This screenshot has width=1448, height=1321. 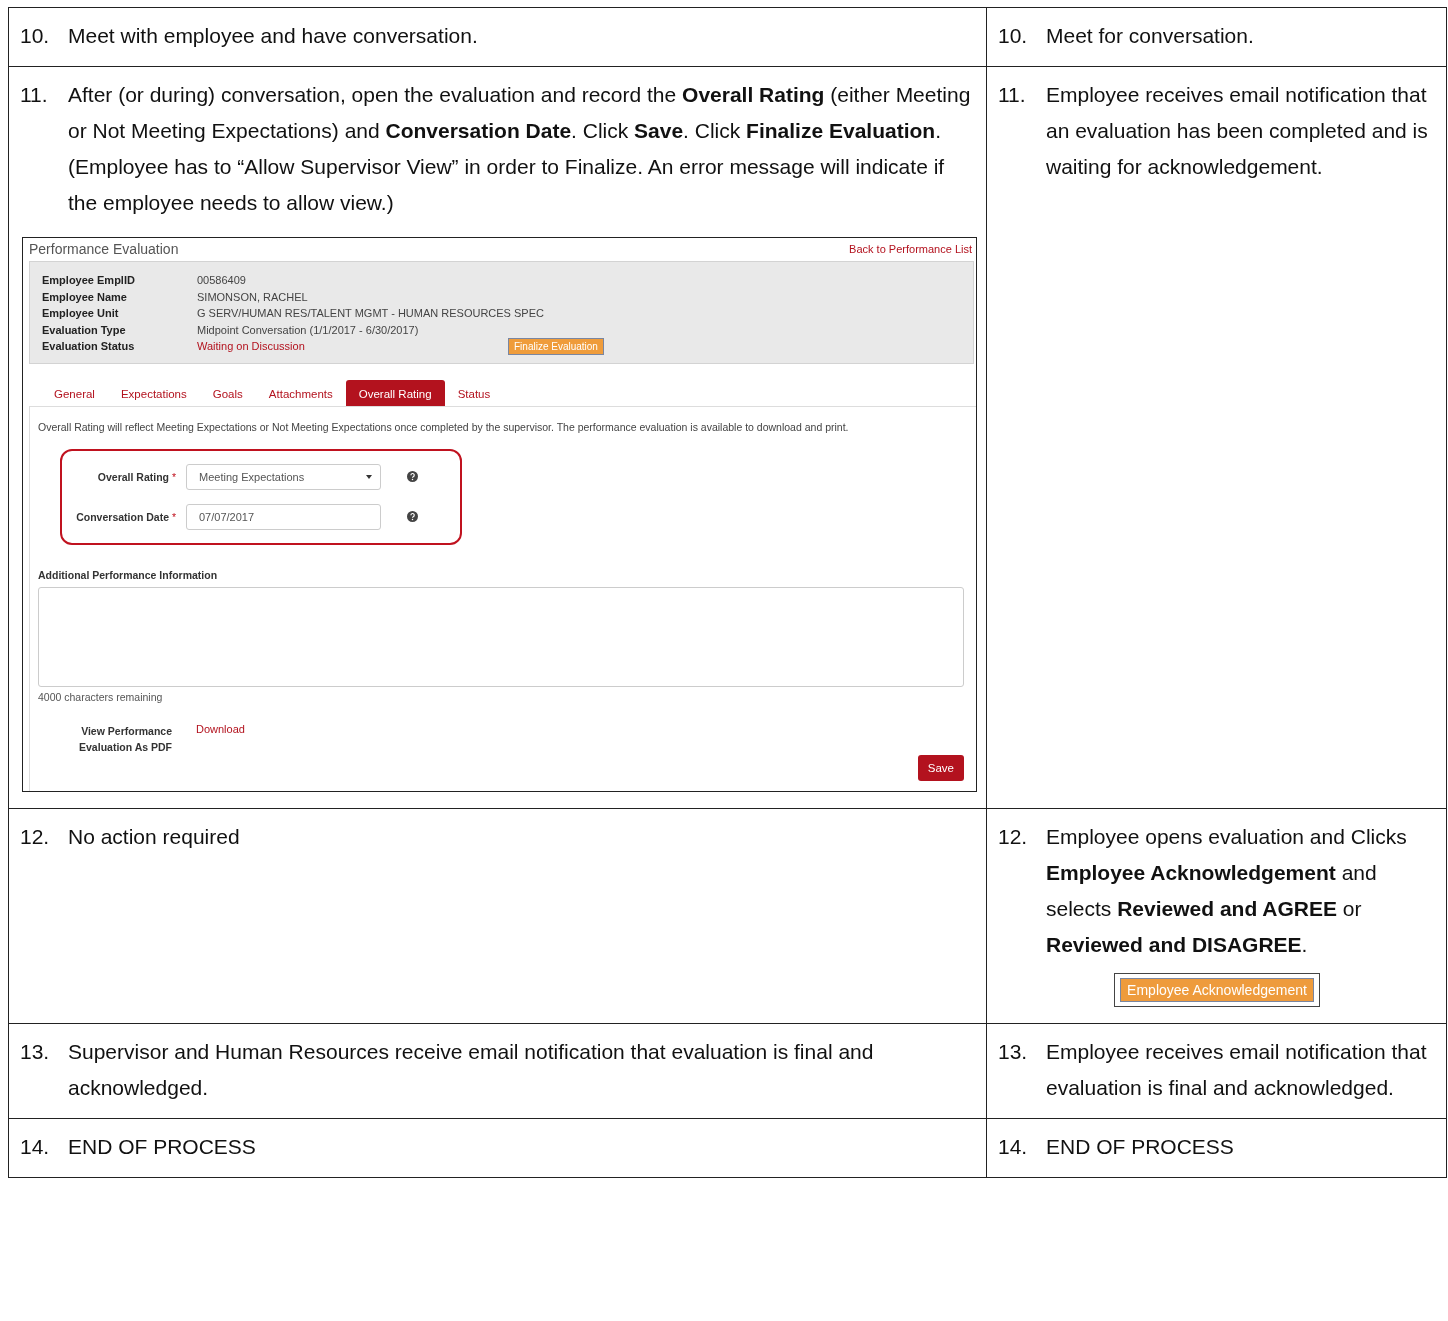 What do you see at coordinates (283, 476) in the screenshot?
I see `rating-dropdown: Meeting Expectations` at bounding box center [283, 476].